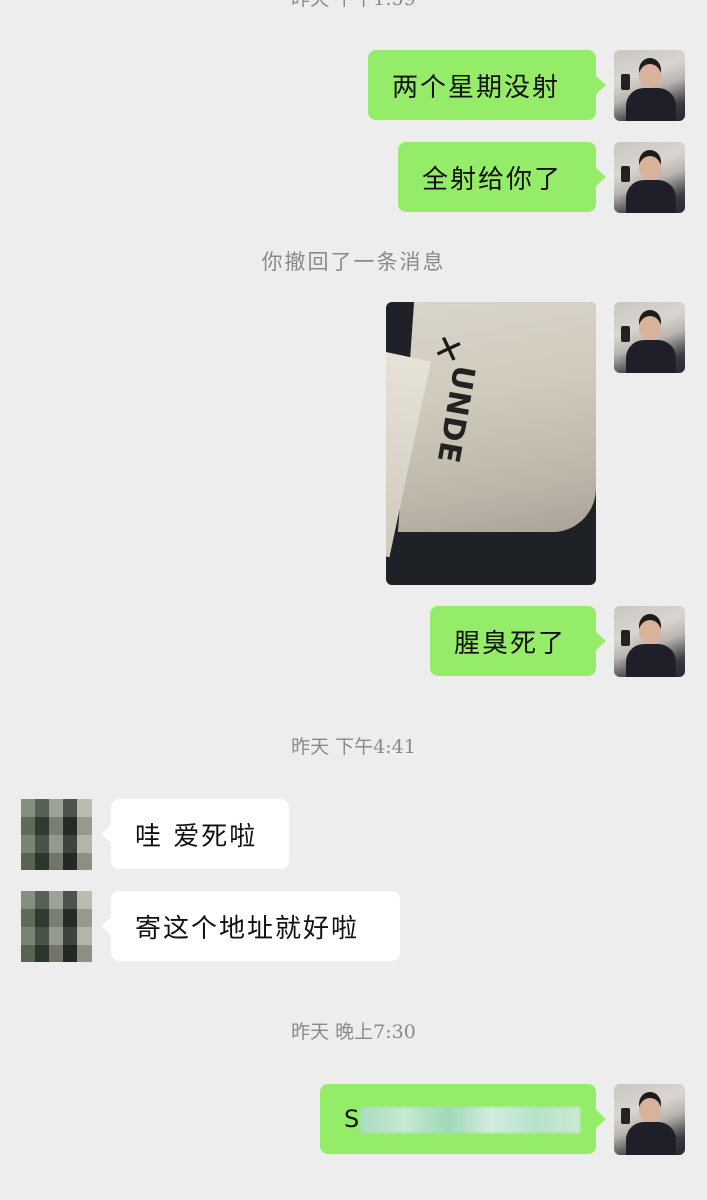  Describe the element at coordinates (353, 747) in the screenshot. I see `timestamp-divider: 昨天 下午4:41` at that location.